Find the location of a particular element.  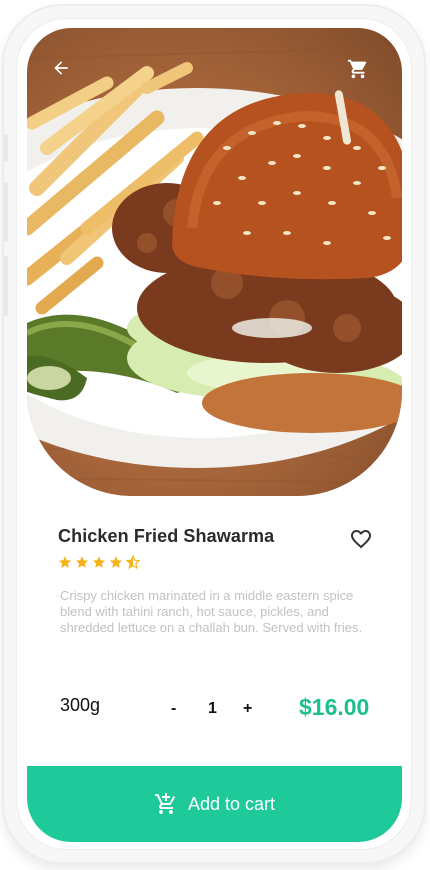

back-button is located at coordinates (66, 73).